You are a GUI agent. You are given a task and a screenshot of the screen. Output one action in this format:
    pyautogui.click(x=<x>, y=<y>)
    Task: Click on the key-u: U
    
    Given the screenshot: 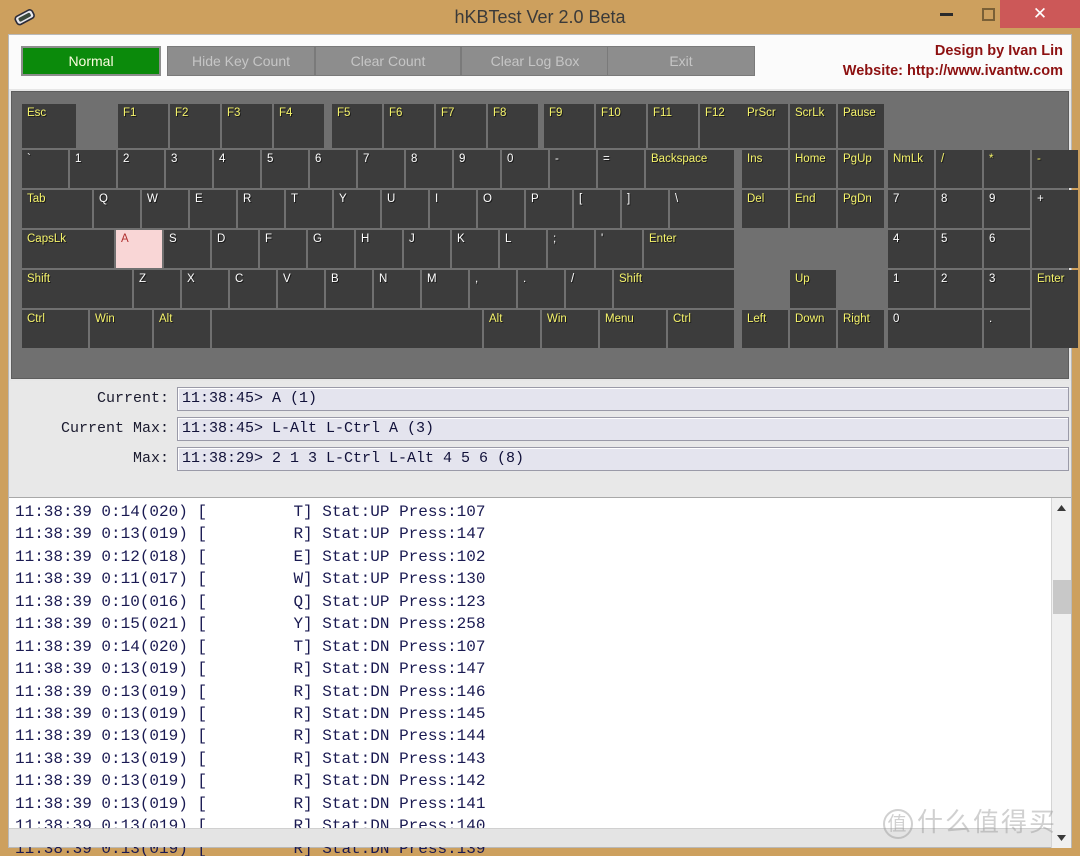 What is the action you would take?
    pyautogui.click(x=405, y=209)
    